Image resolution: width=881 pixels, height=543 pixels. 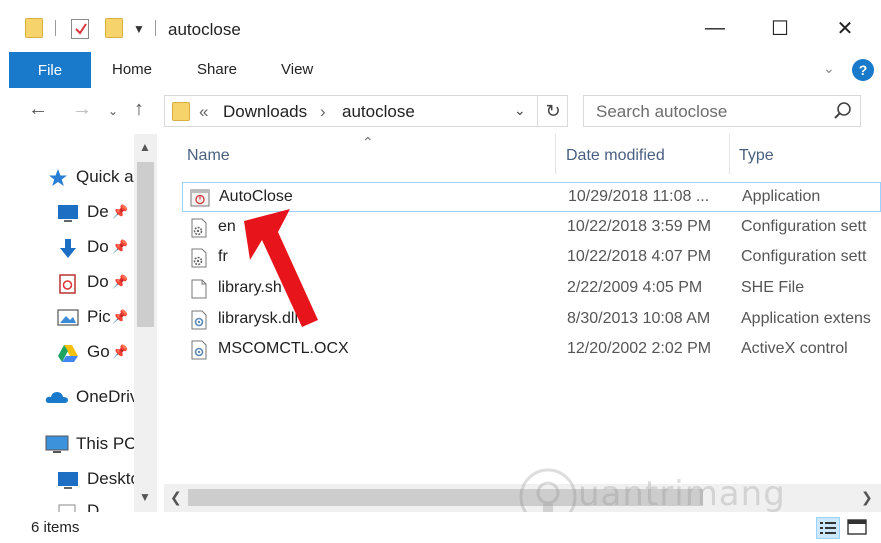 I want to click on sidebar-item-documents: Do 📌, so click(x=67, y=283).